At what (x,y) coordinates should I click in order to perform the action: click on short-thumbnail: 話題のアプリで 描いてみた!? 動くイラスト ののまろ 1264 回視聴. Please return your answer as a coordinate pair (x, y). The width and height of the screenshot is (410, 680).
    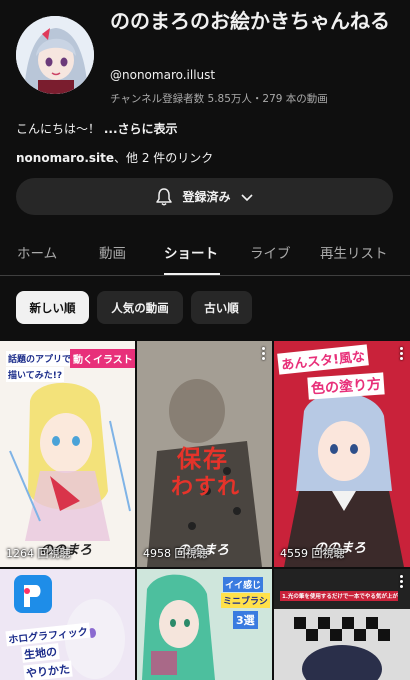
    Looking at the image, I should click on (67, 454).